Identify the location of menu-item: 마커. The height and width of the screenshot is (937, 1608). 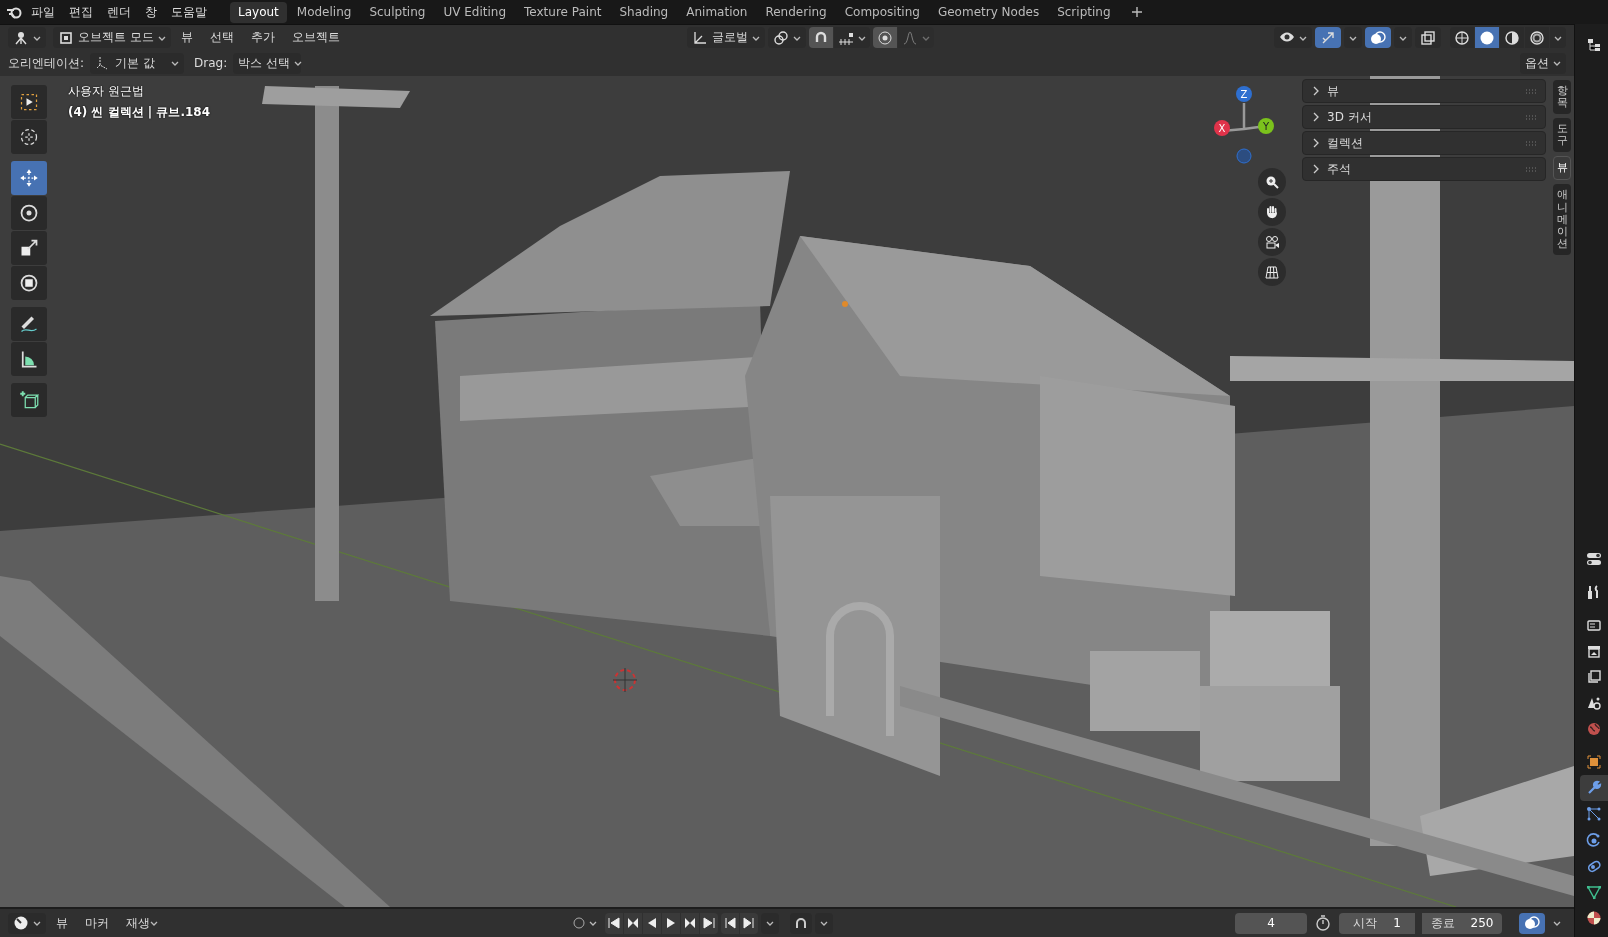
(97, 923).